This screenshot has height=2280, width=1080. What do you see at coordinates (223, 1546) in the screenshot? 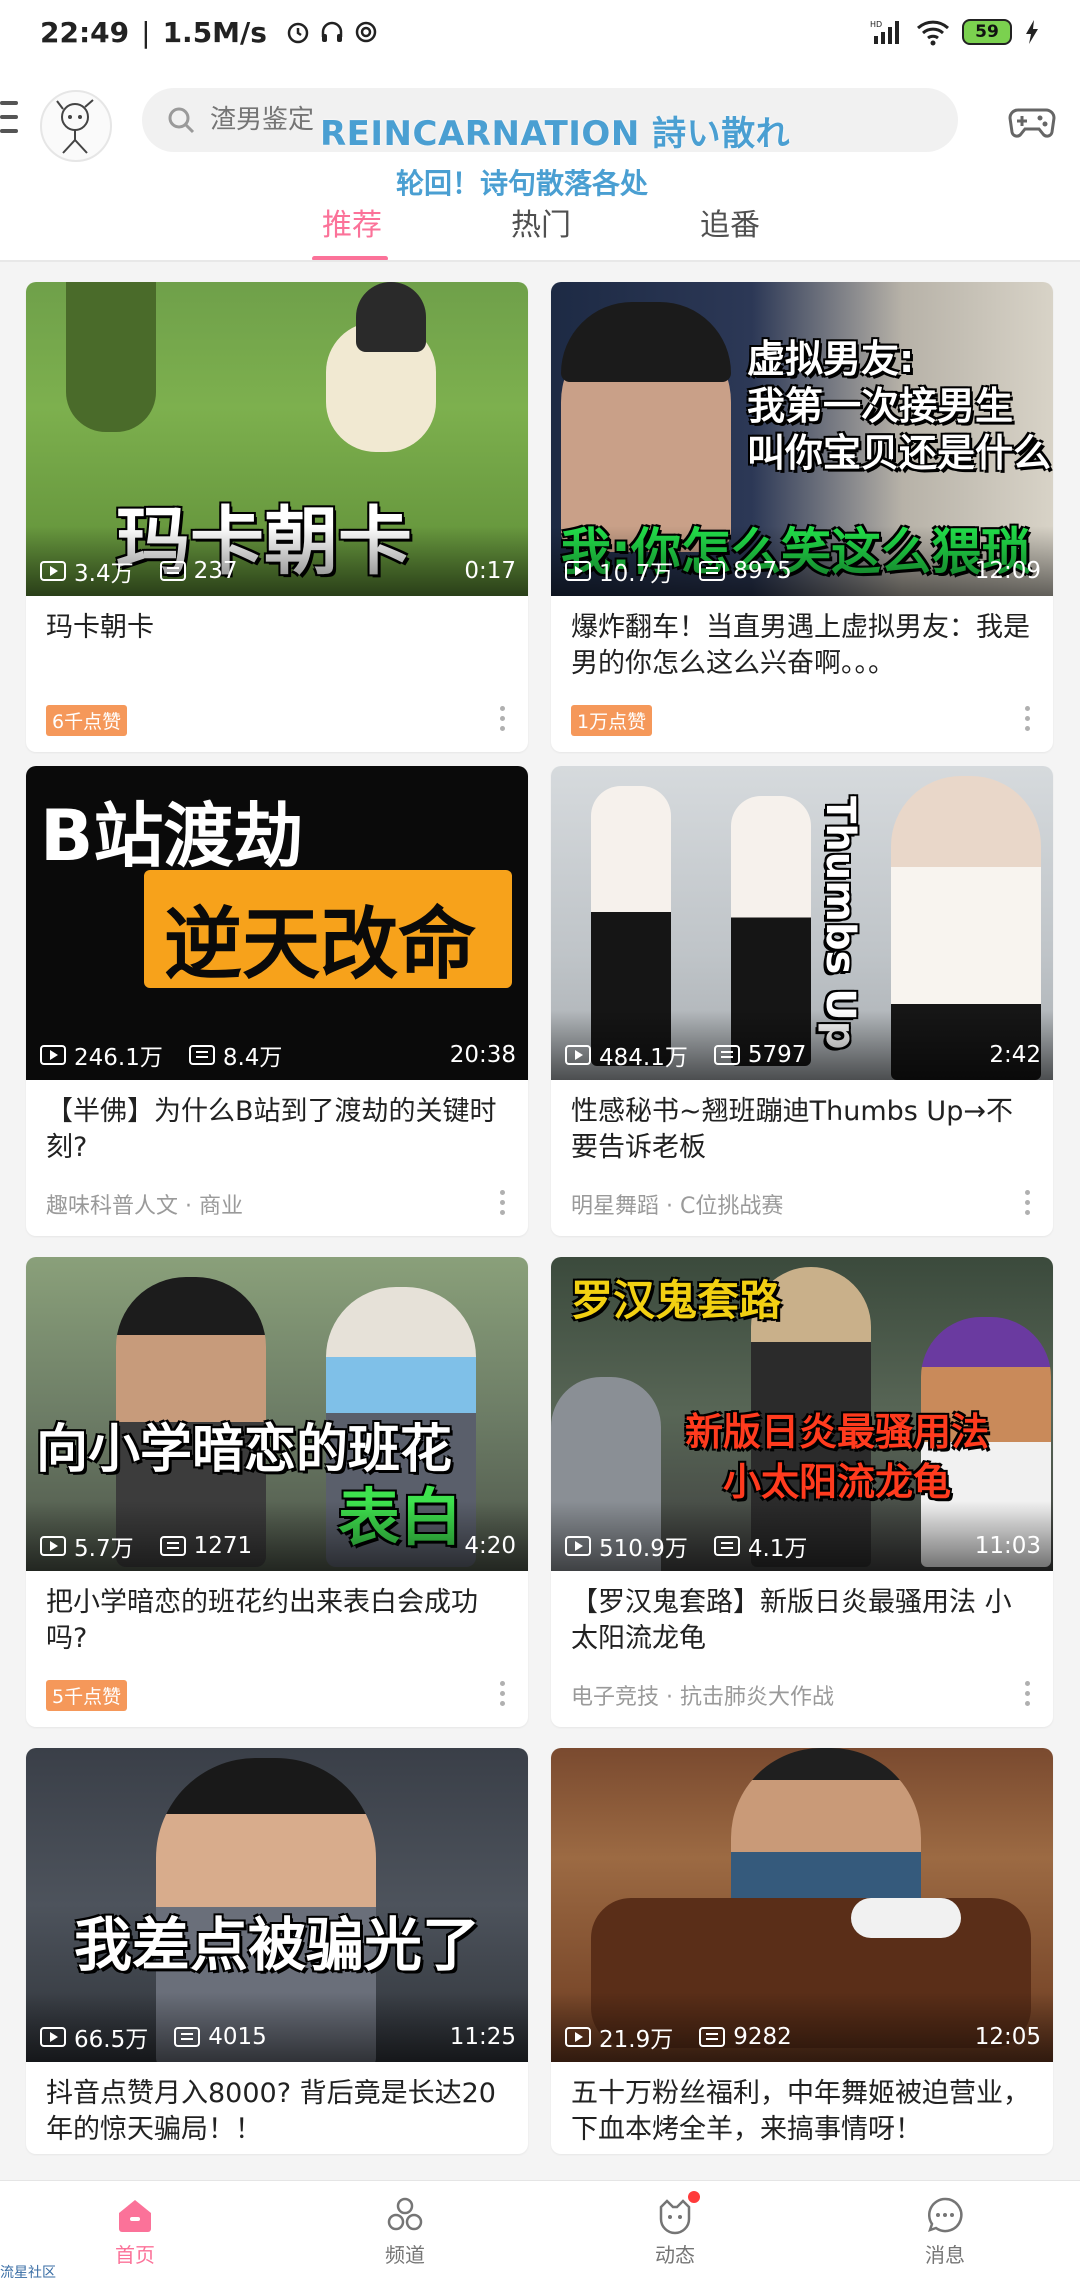
I see `danmaku-count: 1271` at bounding box center [223, 1546].